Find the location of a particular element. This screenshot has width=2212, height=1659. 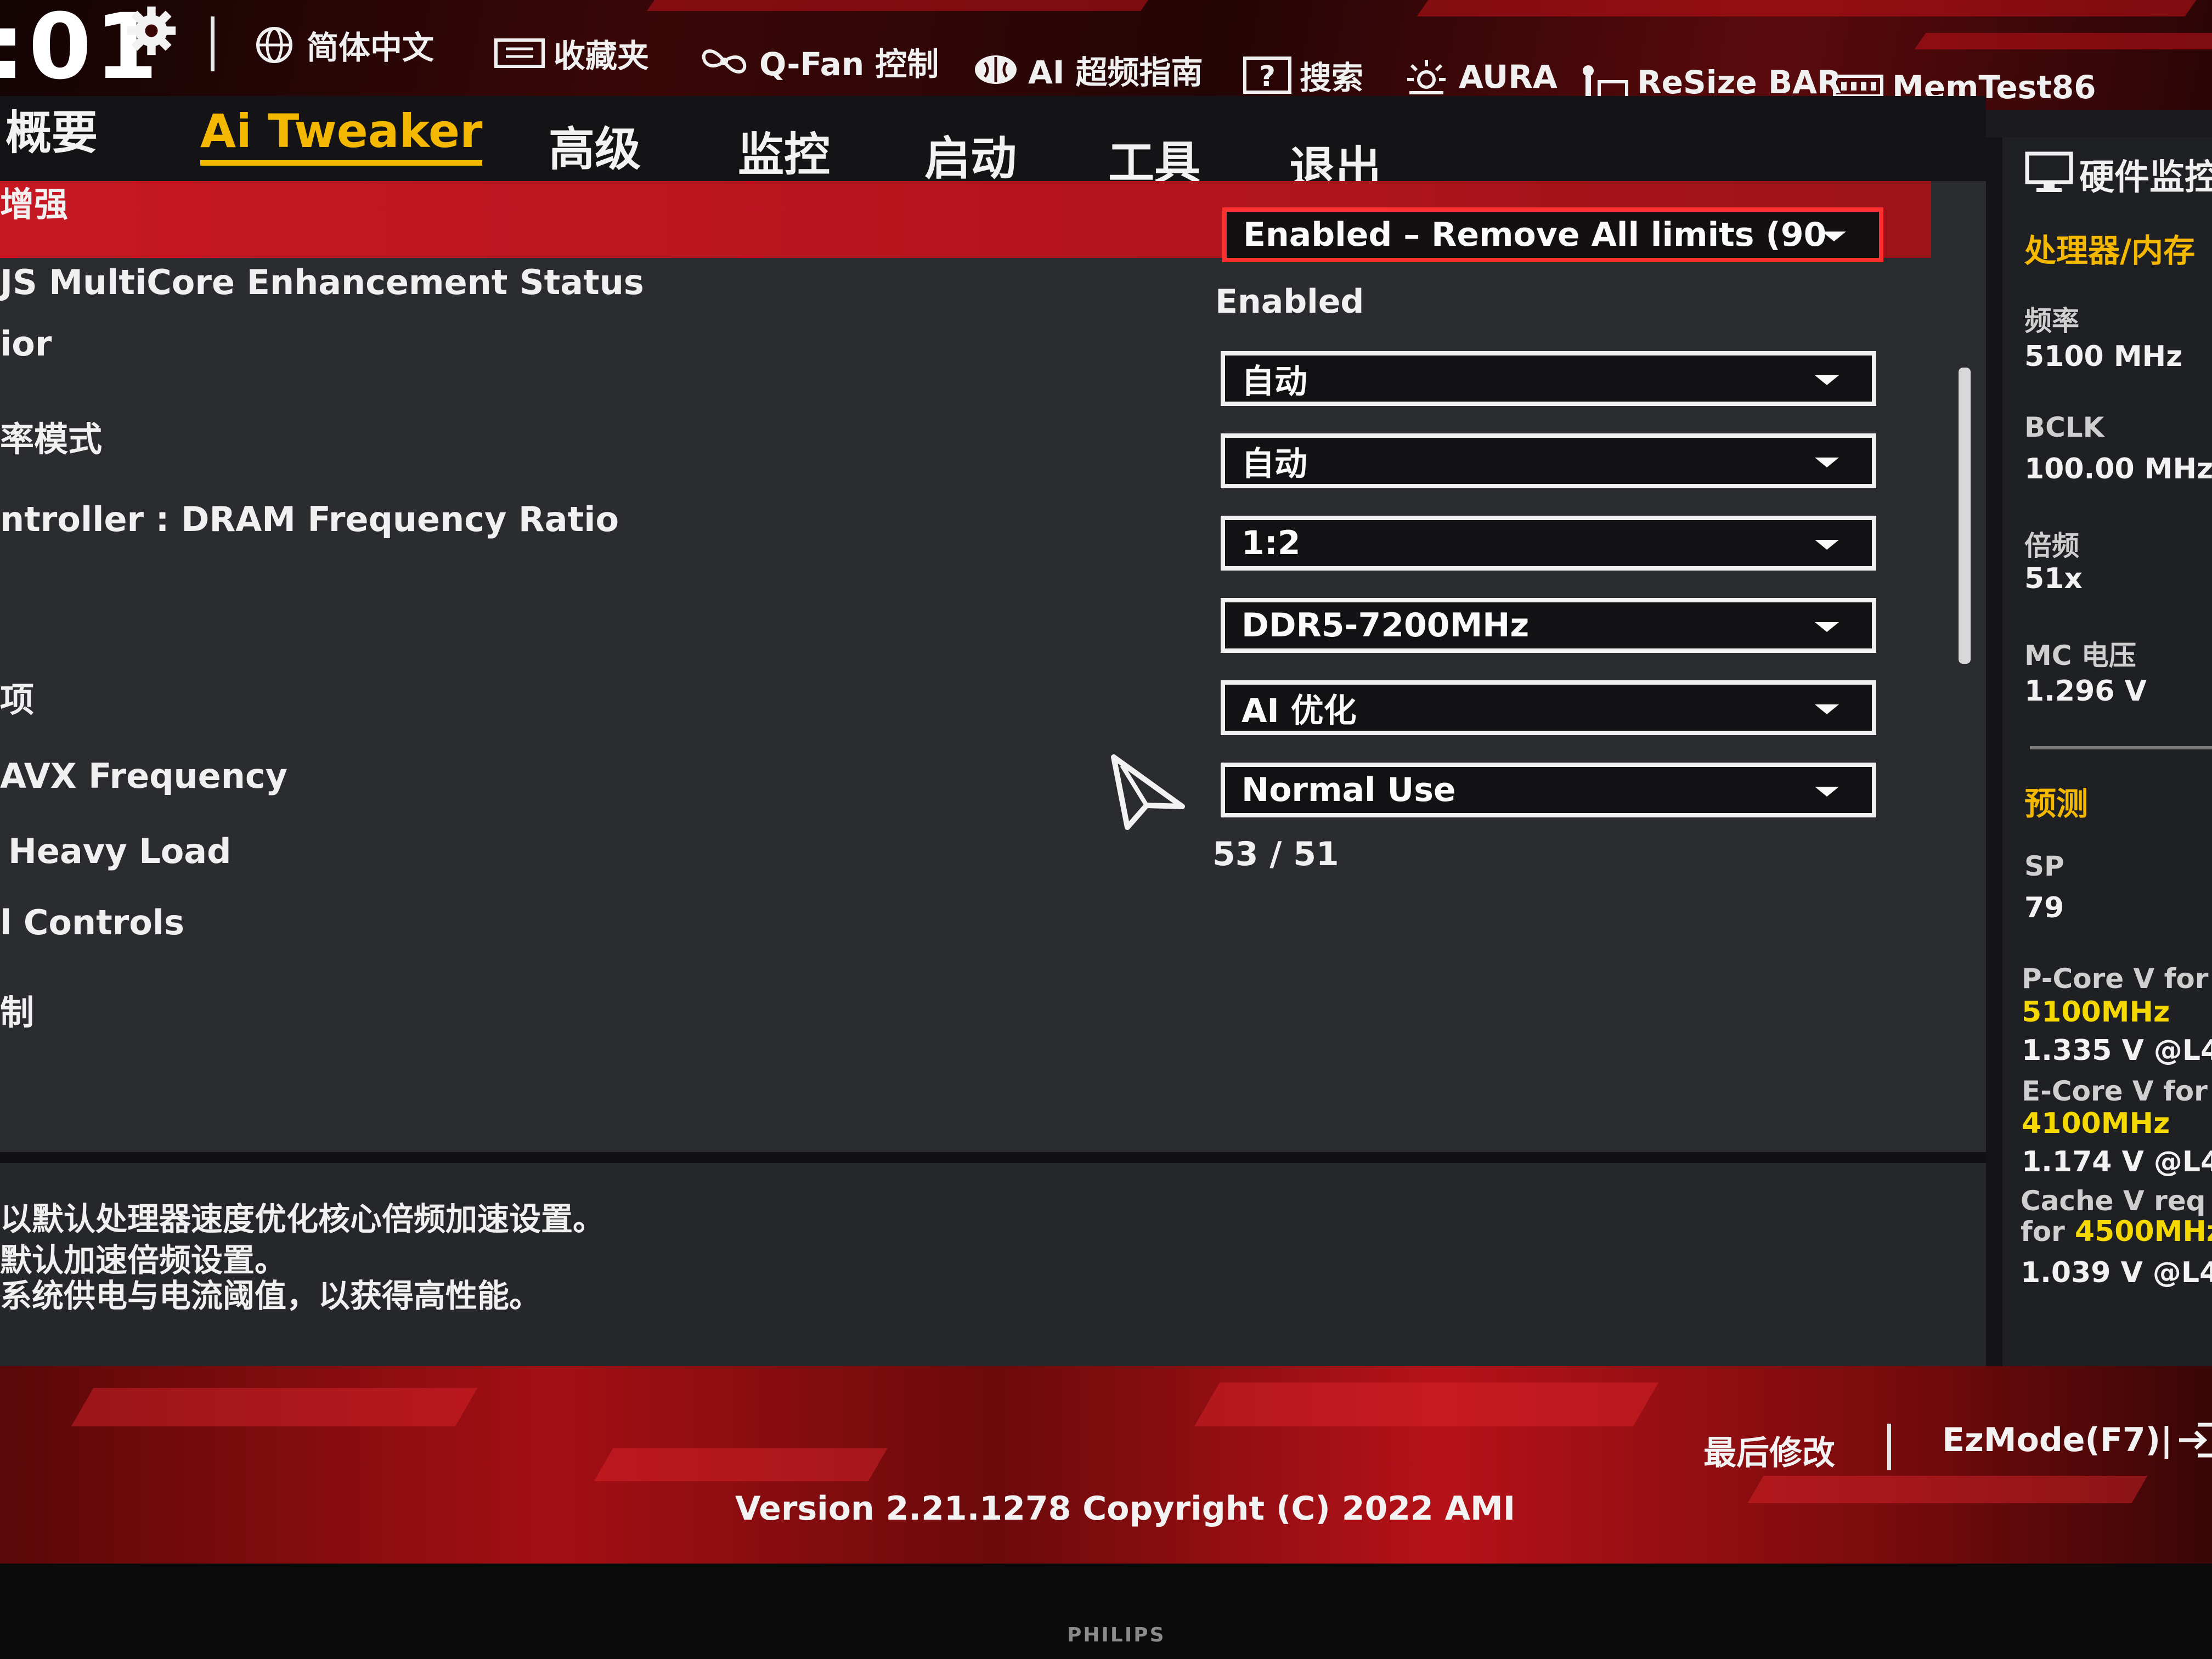

dropdown-value: 1:2 is located at coordinates (1272, 543).